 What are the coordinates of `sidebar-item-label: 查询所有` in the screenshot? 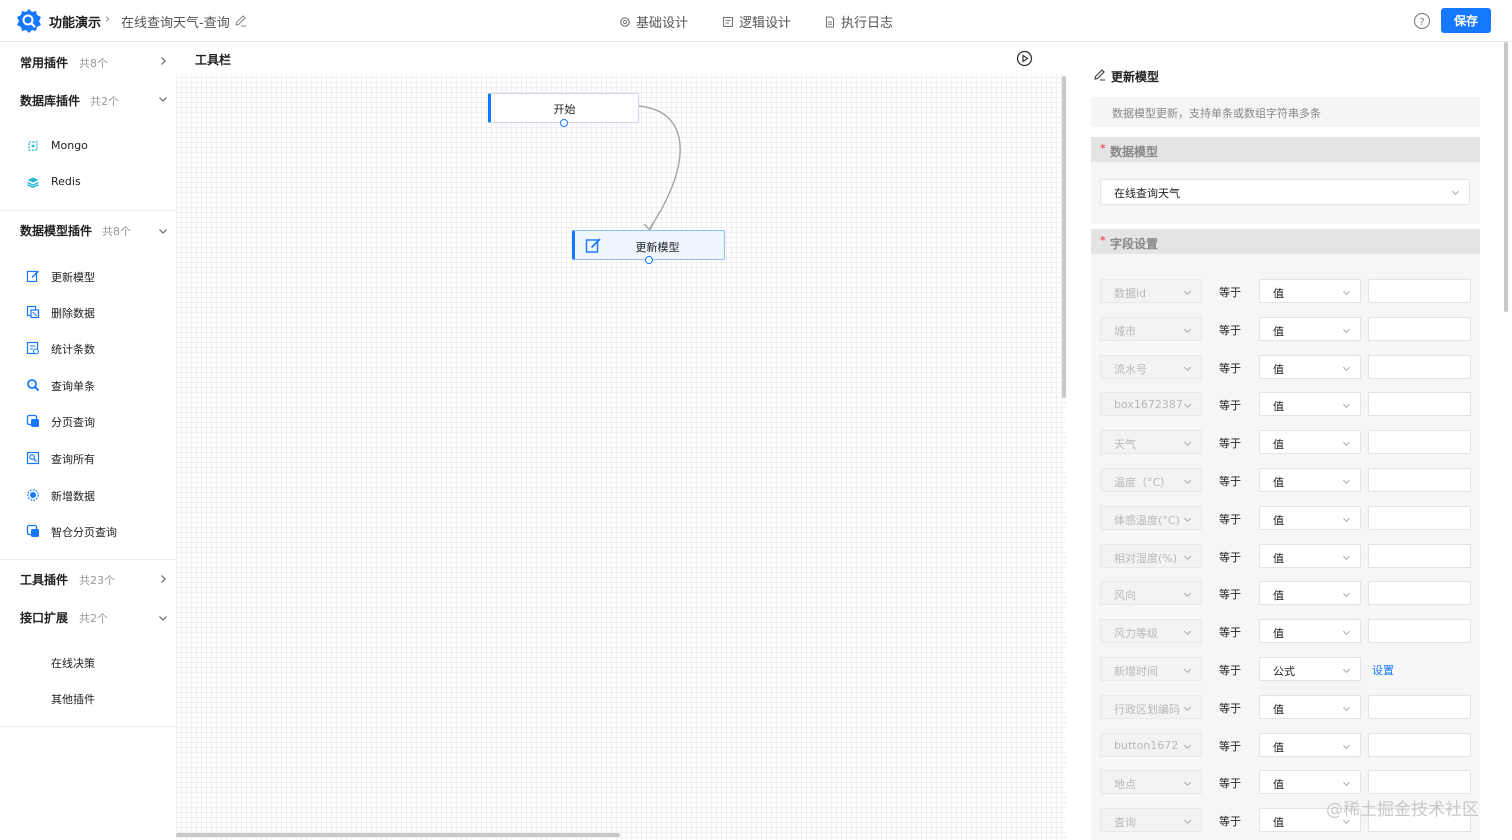 It's located at (73, 459).